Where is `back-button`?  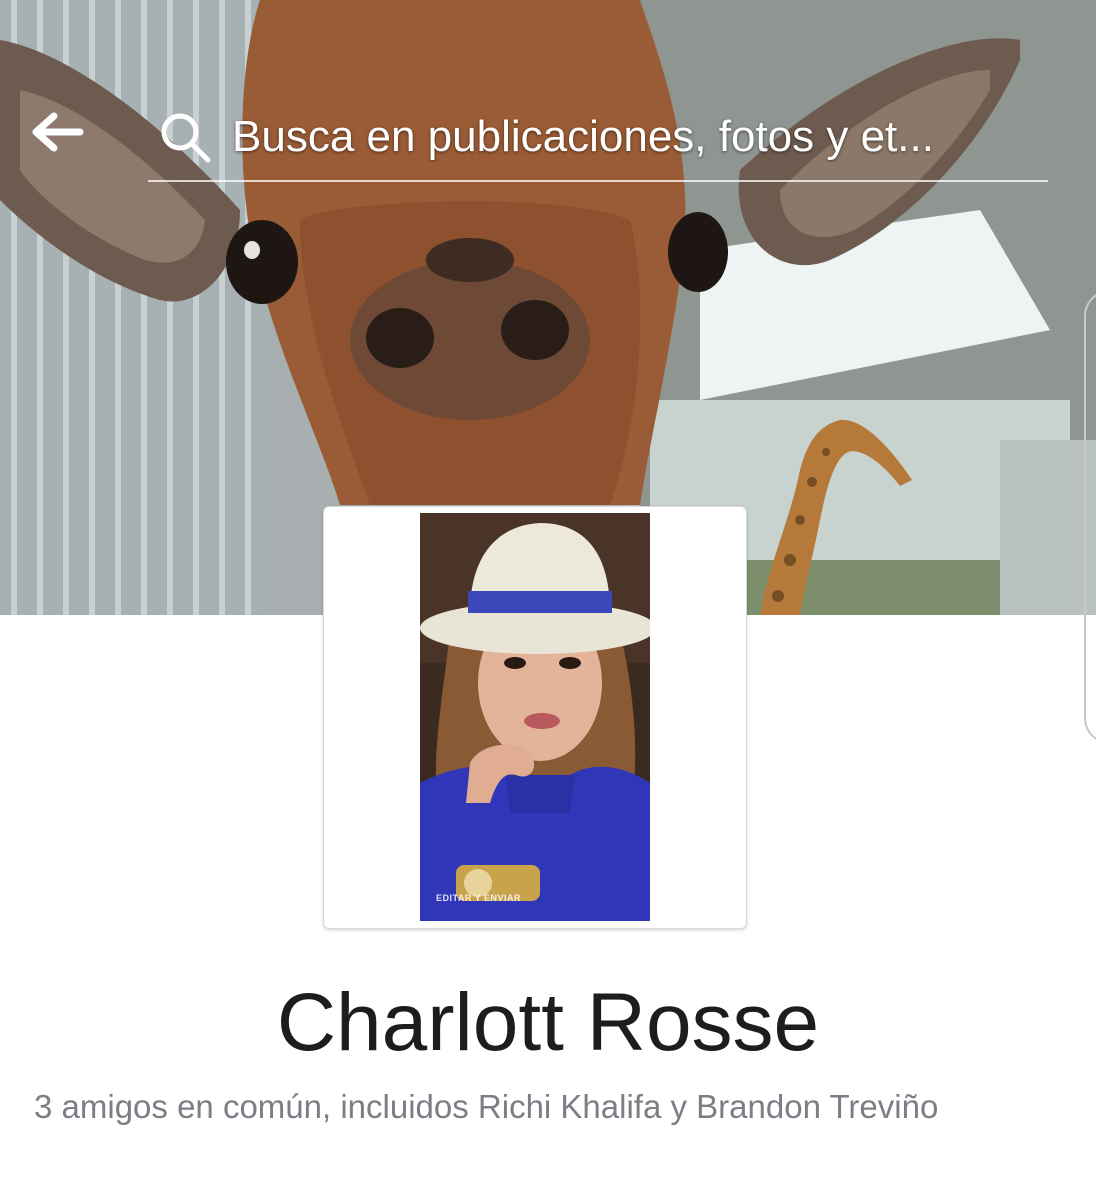 back-button is located at coordinates (57, 132).